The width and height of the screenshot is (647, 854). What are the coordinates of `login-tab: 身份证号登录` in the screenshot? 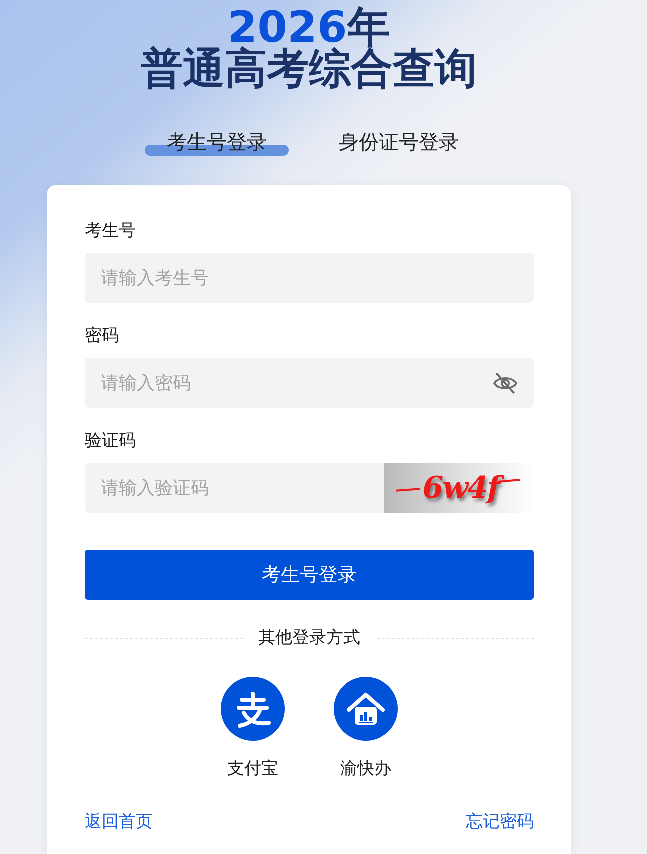 It's located at (399, 142).